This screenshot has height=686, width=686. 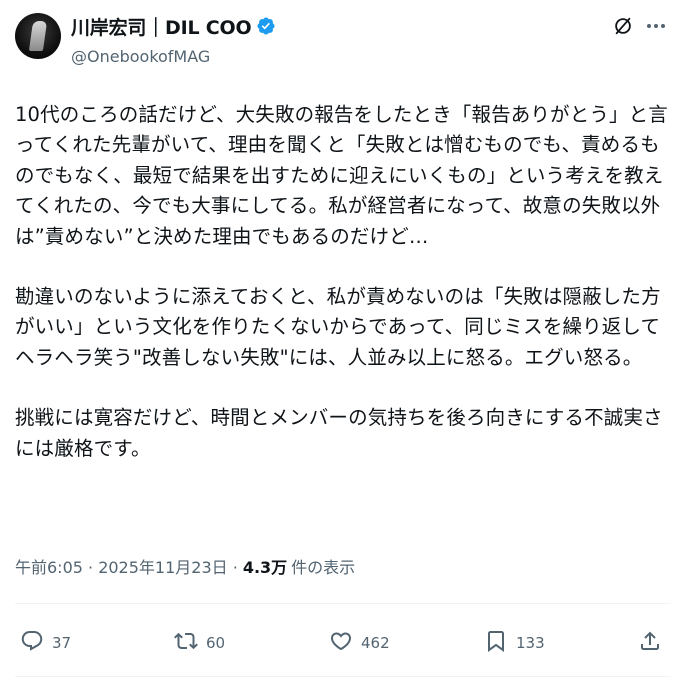 What do you see at coordinates (337, 145) in the screenshot?
I see `tweet-line: ってくれた先輩がいて、理由を聞くと「失敗とは憎むものでも、責めるも` at bounding box center [337, 145].